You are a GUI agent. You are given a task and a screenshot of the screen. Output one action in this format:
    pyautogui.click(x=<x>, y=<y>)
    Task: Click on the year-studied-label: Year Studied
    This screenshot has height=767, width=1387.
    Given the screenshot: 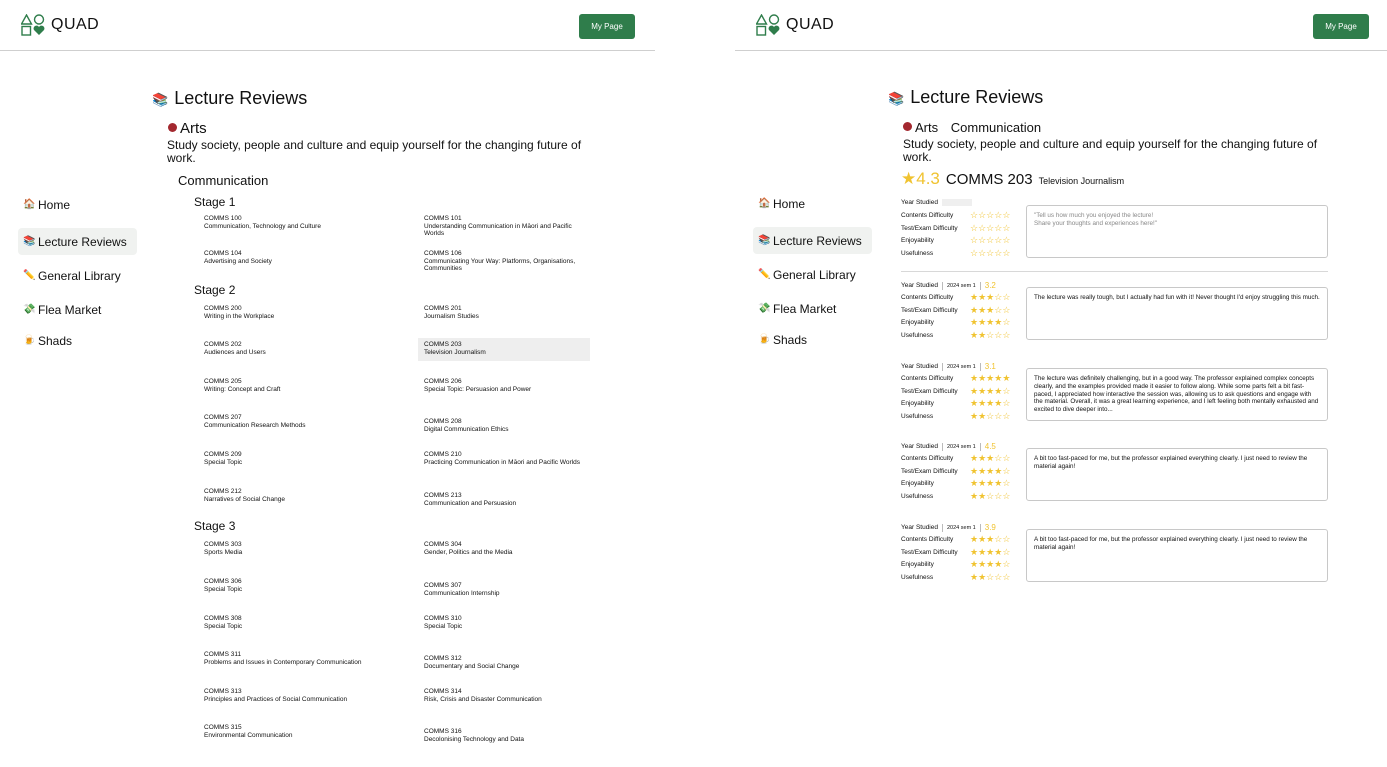 What is the action you would take?
    pyautogui.click(x=919, y=446)
    